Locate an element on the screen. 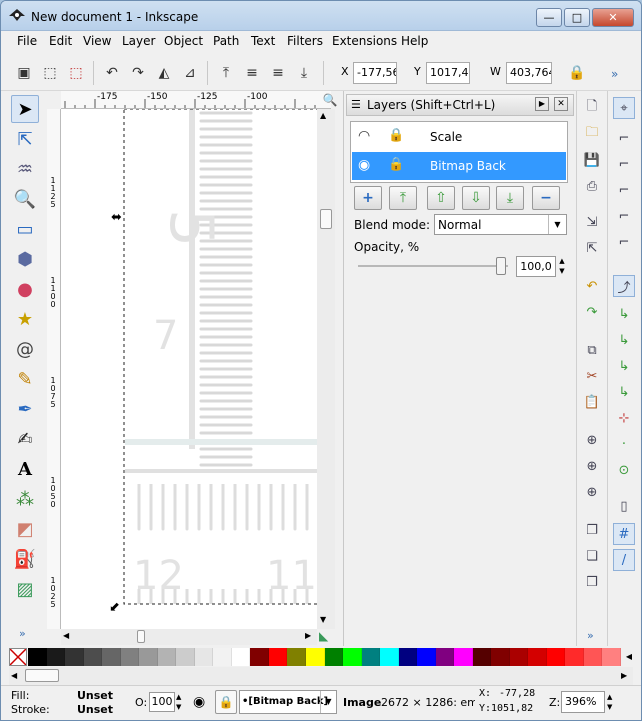 This screenshot has height=721, width=642. menu-layer: Layer is located at coordinates (138, 41).